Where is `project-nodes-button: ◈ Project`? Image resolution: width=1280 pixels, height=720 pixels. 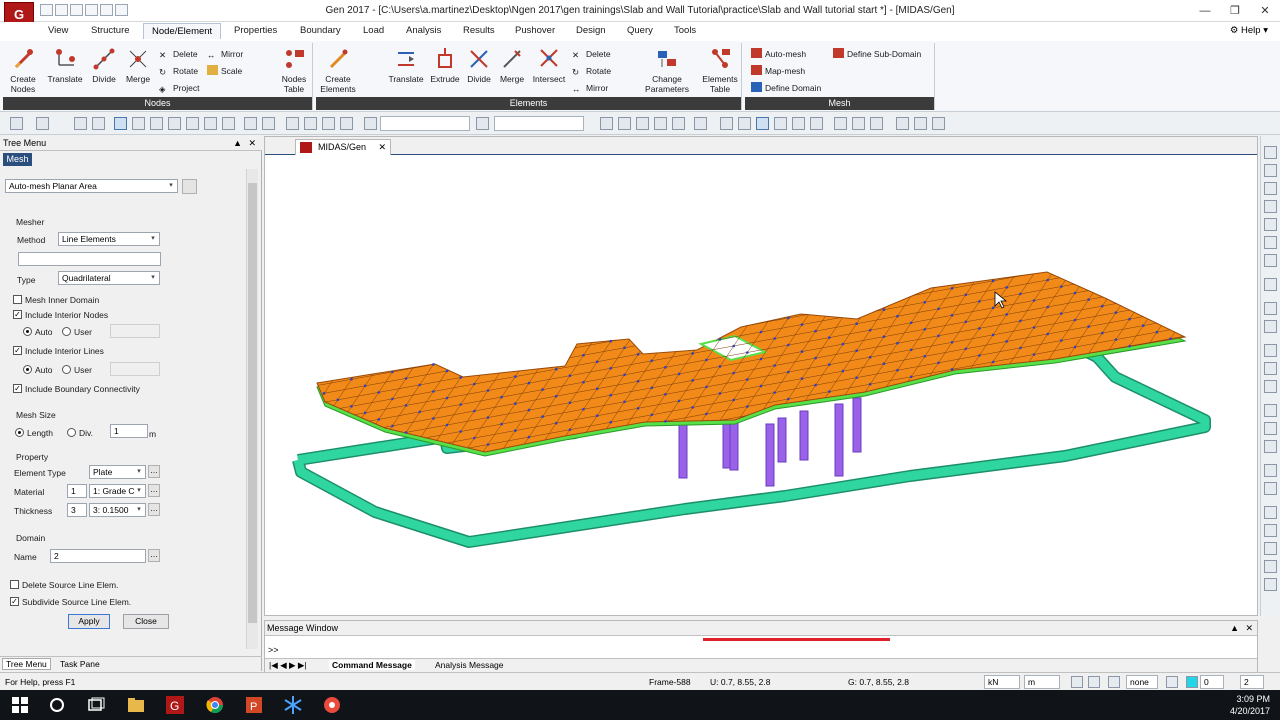 project-nodes-button: ◈ Project is located at coordinates (179, 88).